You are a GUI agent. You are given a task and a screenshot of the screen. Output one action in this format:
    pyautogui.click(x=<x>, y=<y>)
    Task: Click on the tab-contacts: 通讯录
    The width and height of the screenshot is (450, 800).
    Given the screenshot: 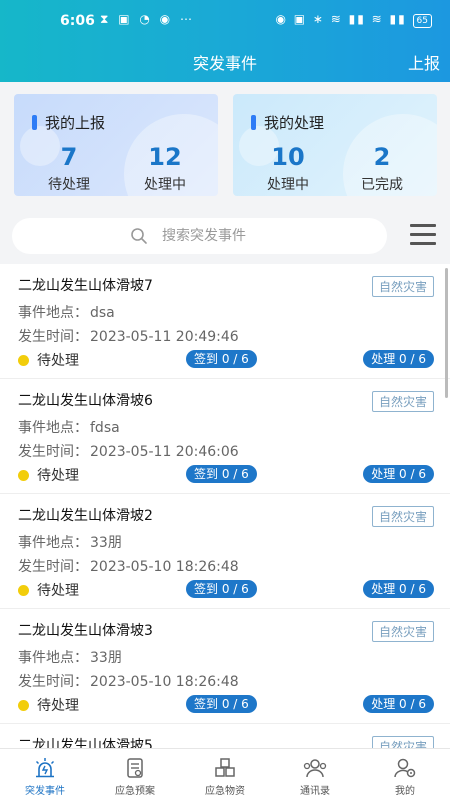 What is the action you would take?
    pyautogui.click(x=315, y=774)
    